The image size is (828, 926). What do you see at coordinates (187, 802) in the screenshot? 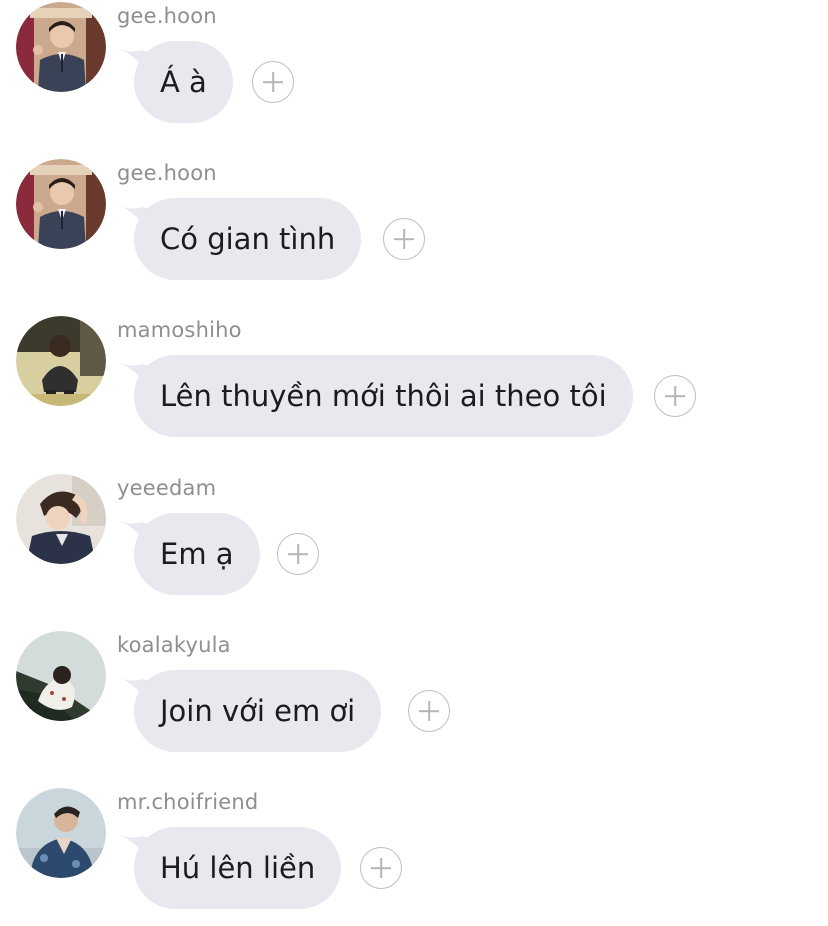
I see `username: mr.choifriend` at bounding box center [187, 802].